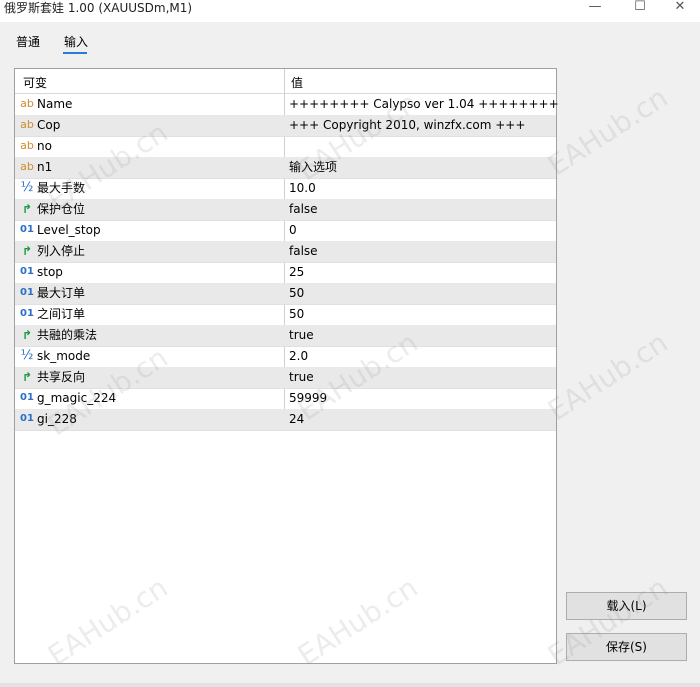 Image resolution: width=700 pixels, height=687 pixels. Describe the element at coordinates (296, 419) in the screenshot. I see `variable-value: 24` at that location.